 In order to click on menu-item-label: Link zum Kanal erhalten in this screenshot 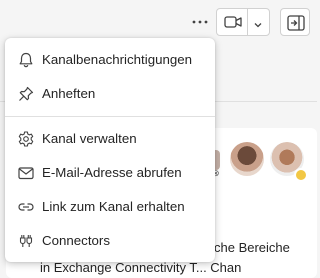, I will do `click(113, 206)`.